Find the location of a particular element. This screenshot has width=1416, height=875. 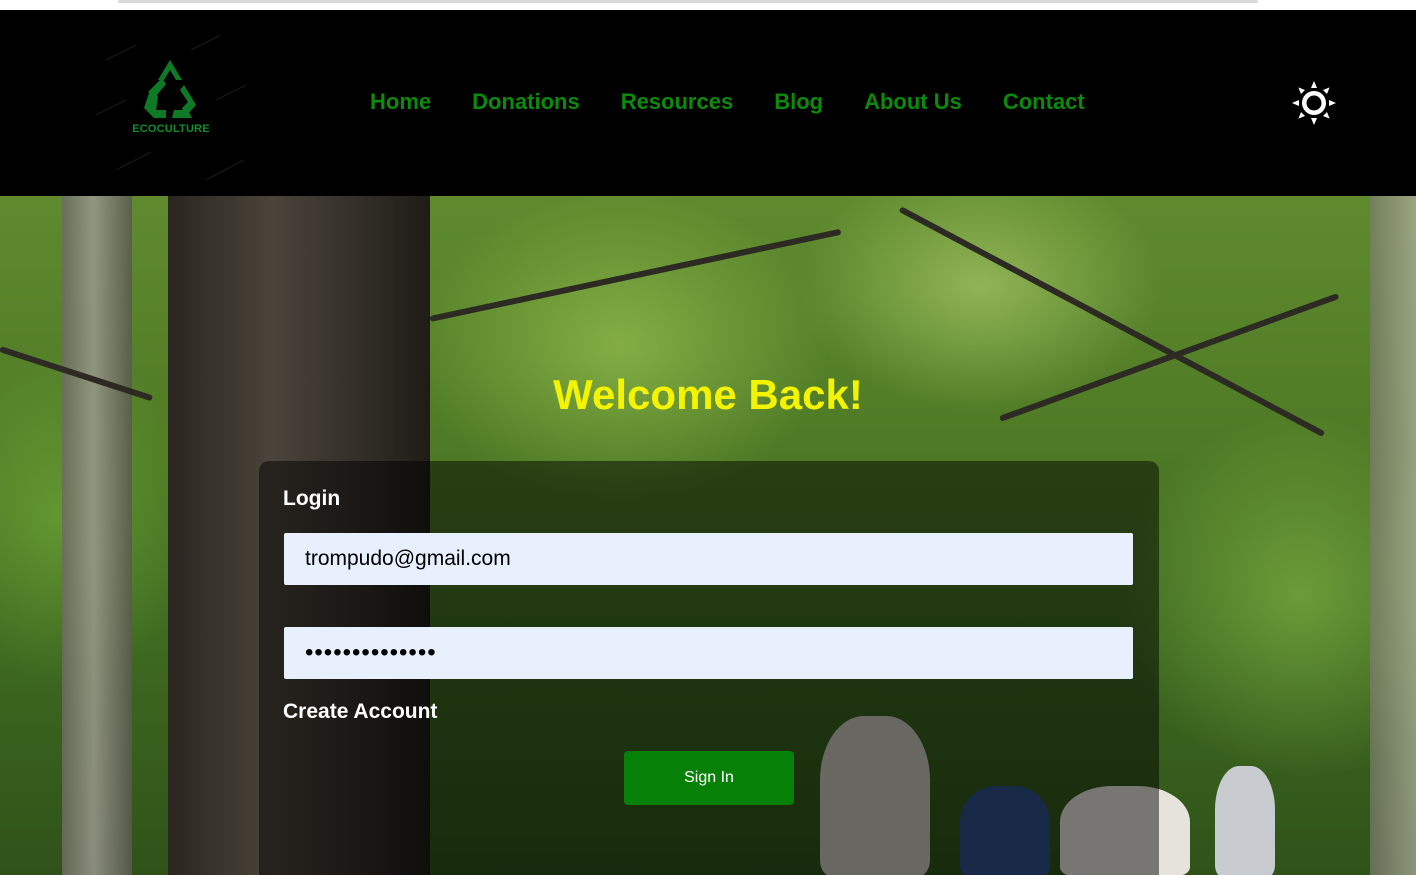

birch-trunk-right is located at coordinates (1393, 535).